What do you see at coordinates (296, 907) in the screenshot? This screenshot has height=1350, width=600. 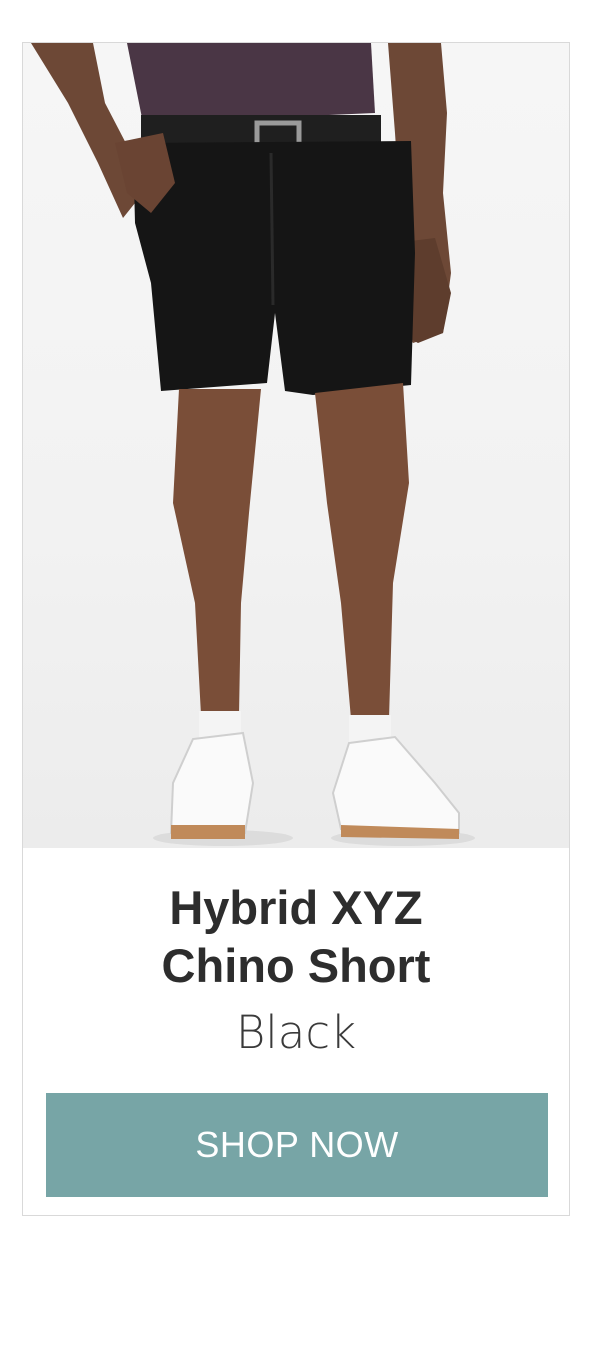 I see `product-title-line1: Hybrid XYZ` at bounding box center [296, 907].